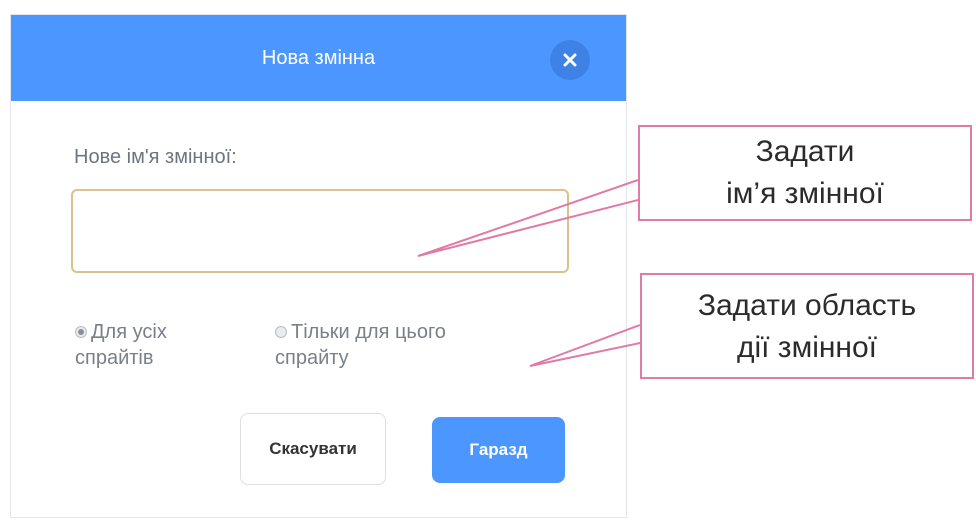  I want to click on radio-this-sprite-line1: Тільки для цього, so click(368, 332).